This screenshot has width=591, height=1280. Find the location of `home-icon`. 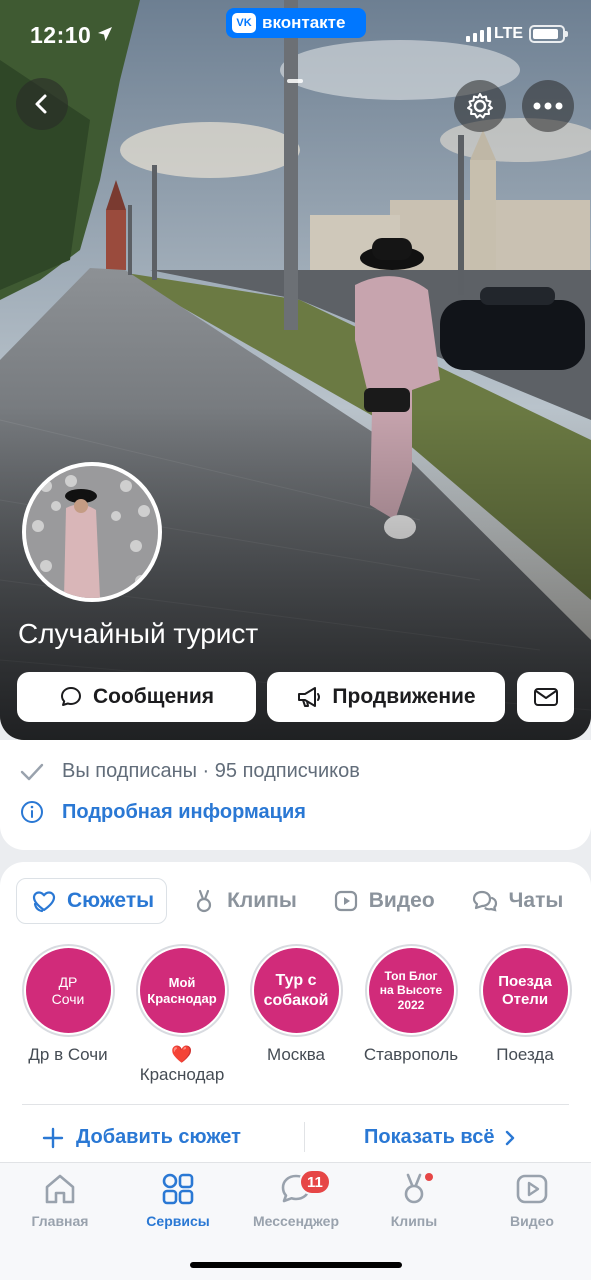

home-icon is located at coordinates (60, 1189).